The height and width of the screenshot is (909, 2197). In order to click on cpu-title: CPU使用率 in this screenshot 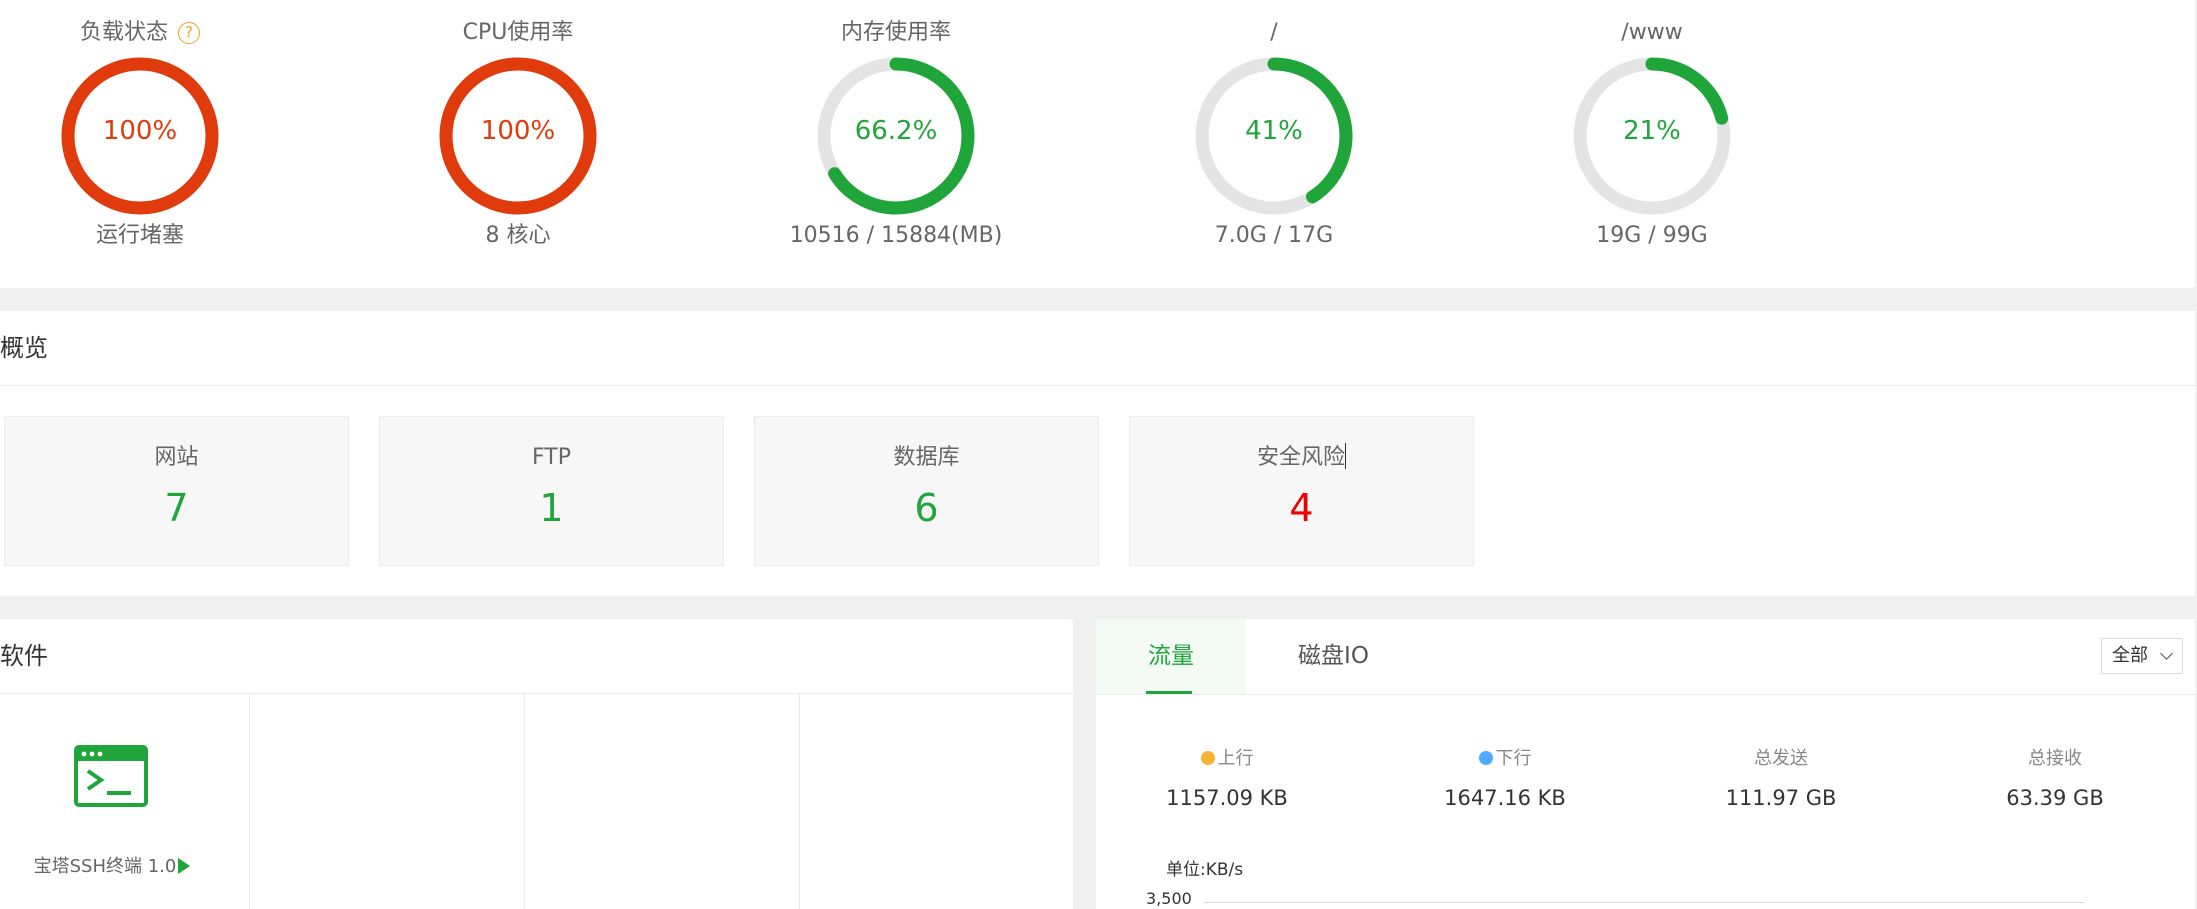, I will do `click(518, 32)`.